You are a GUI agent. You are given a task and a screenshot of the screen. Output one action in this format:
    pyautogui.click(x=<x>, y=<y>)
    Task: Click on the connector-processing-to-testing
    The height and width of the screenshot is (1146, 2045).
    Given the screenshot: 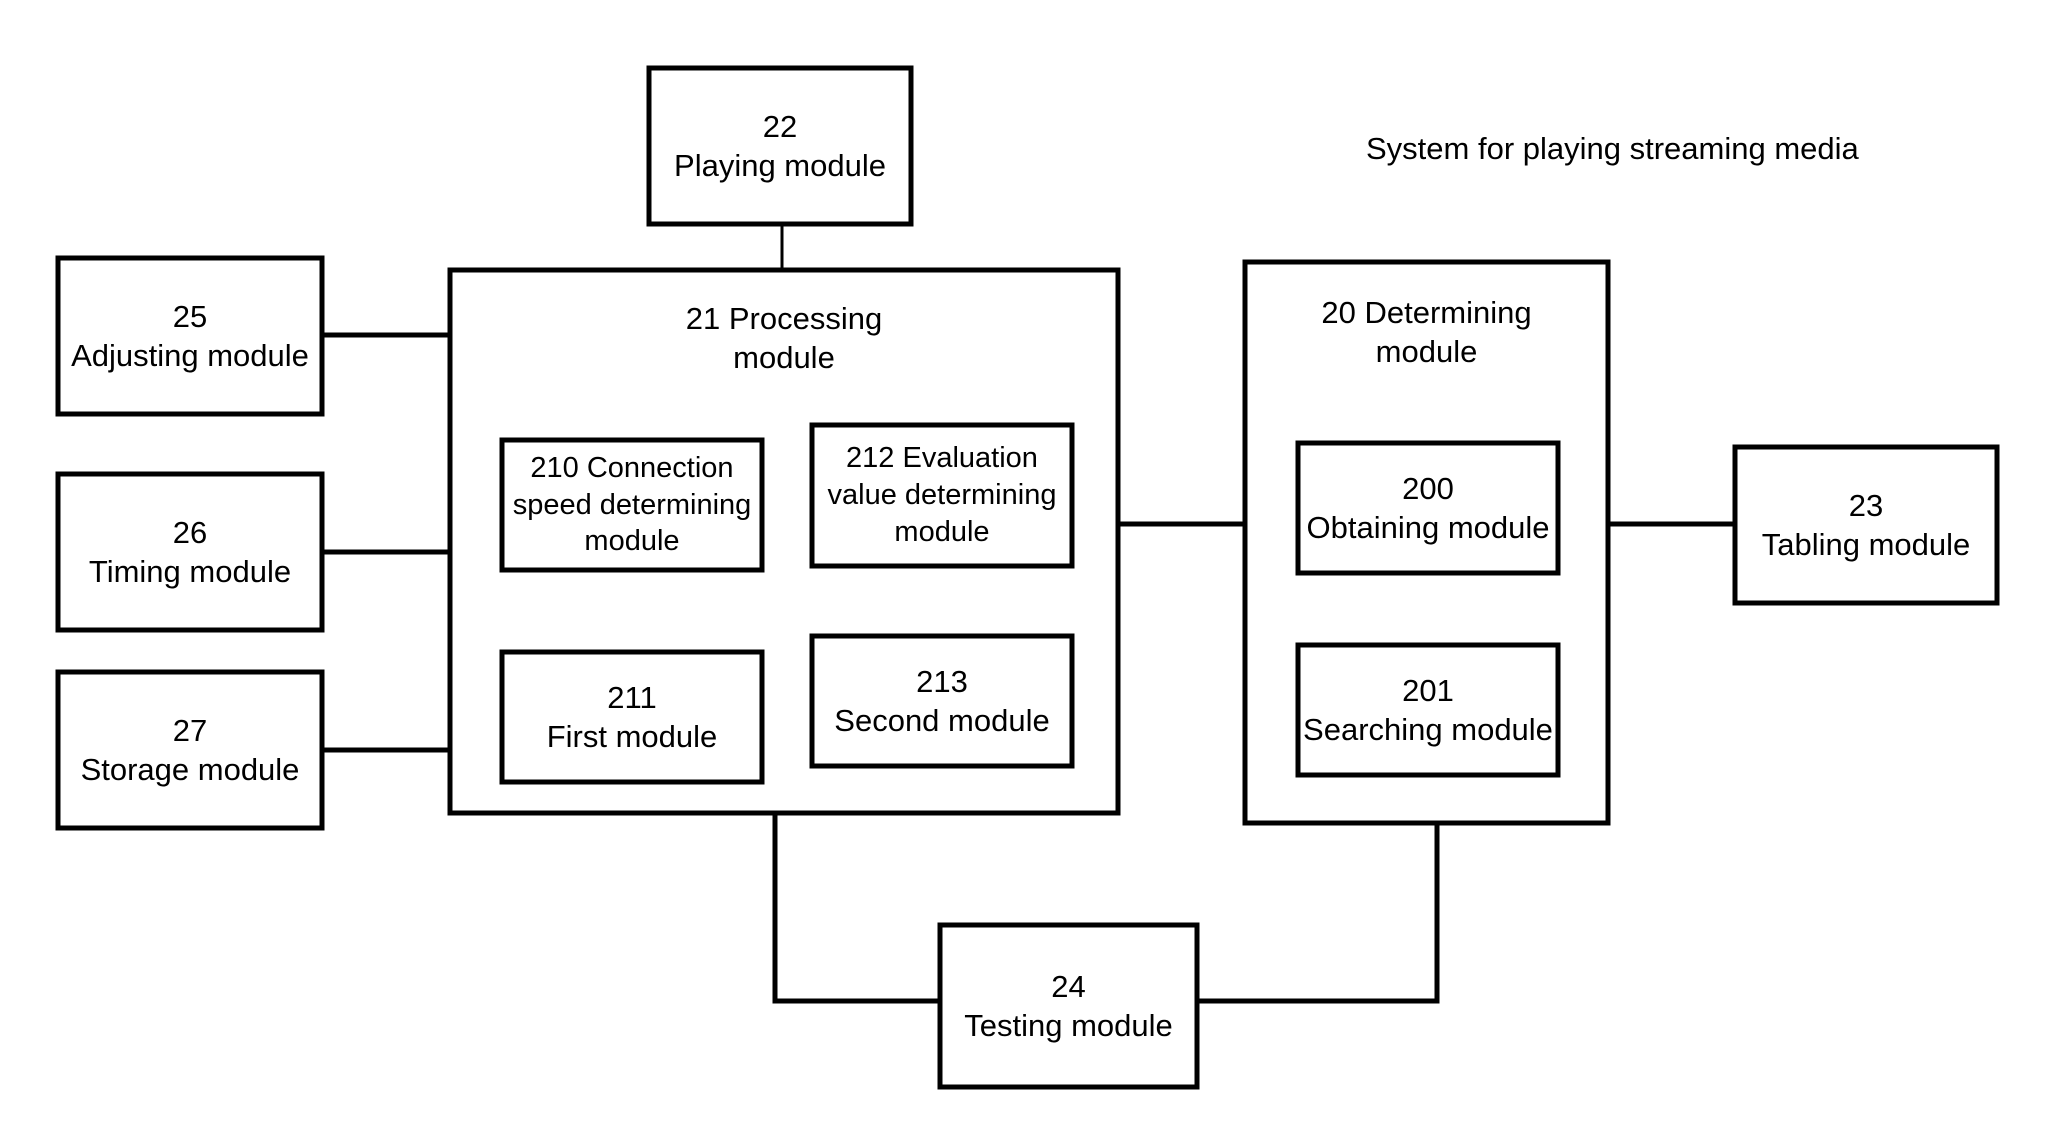 What is the action you would take?
    pyautogui.click(x=856, y=908)
    